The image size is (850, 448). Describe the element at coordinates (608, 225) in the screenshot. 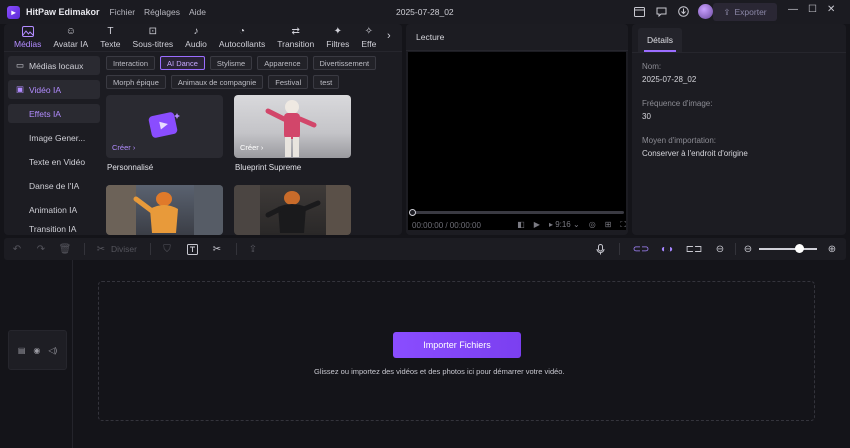

I see `crop-icon: ⊞` at that location.